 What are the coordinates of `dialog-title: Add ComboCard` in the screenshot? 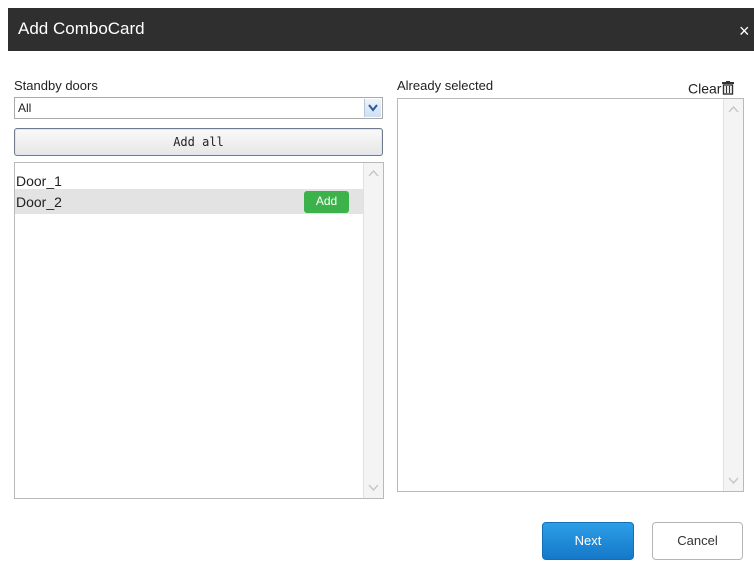 It's located at (81, 28).